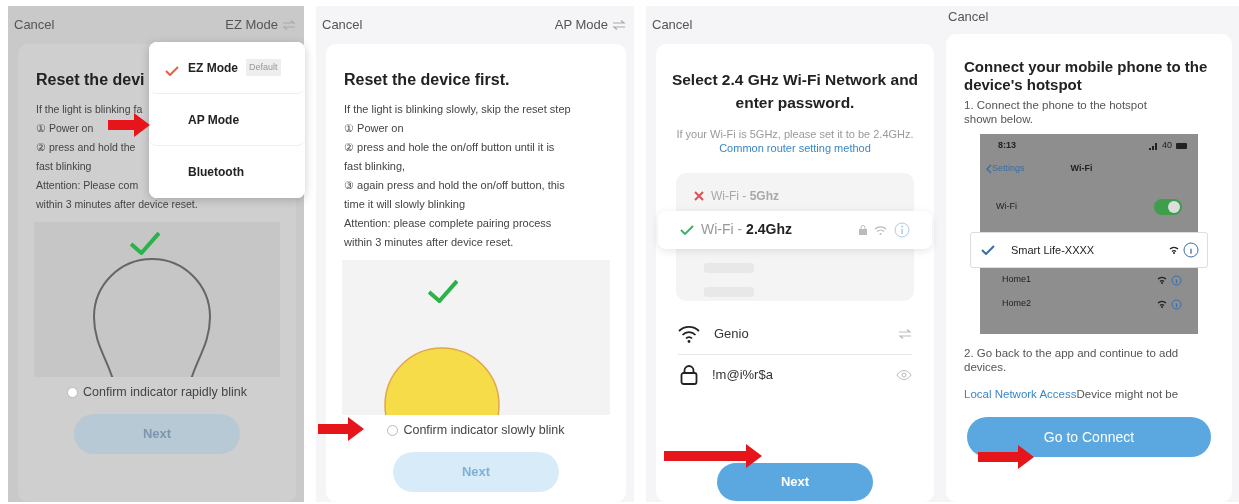 The height and width of the screenshot is (504, 1239). What do you see at coordinates (427, 80) in the screenshot?
I see `heading: Reset the device first.` at bounding box center [427, 80].